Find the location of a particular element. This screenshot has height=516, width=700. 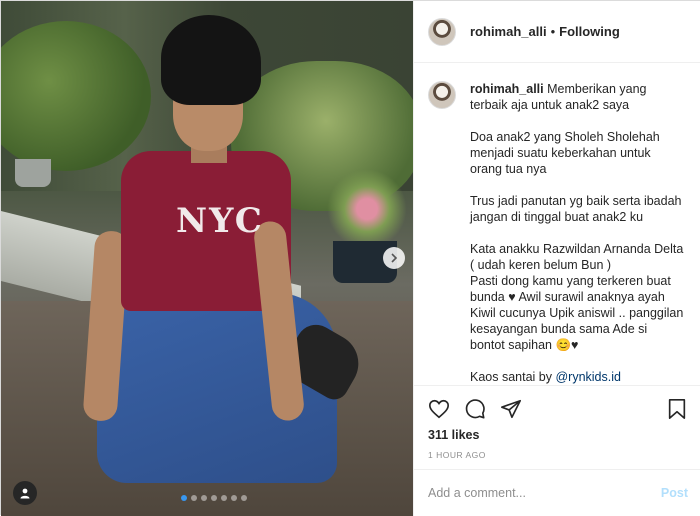

carousel-next-button is located at coordinates (394, 258).